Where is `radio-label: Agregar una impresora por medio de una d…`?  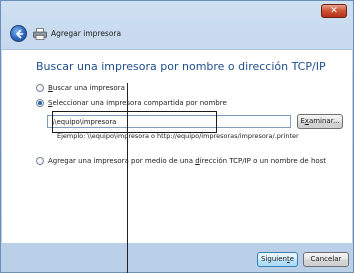 radio-label: Agregar una impresora por medio de una d… is located at coordinates (187, 161).